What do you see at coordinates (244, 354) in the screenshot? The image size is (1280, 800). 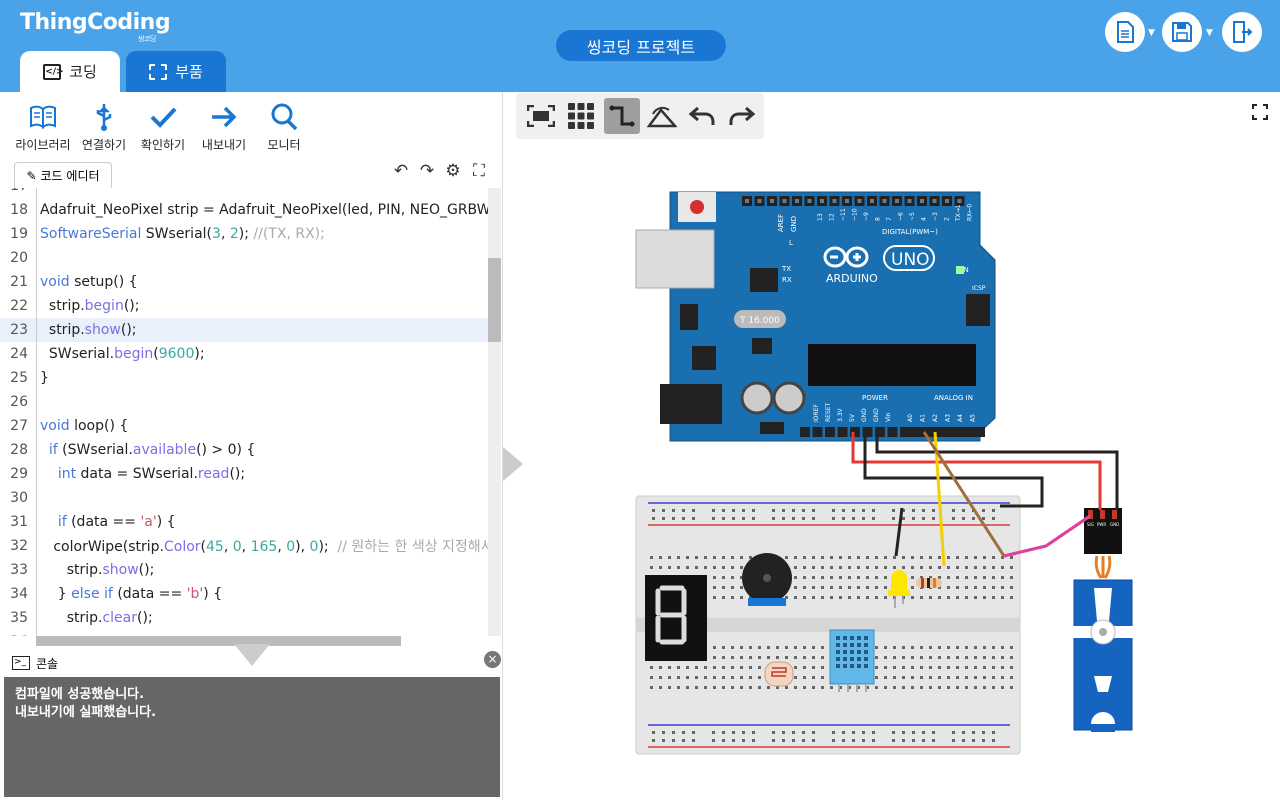 I see `code-line: 24 SWserial.begin(9600);` at bounding box center [244, 354].